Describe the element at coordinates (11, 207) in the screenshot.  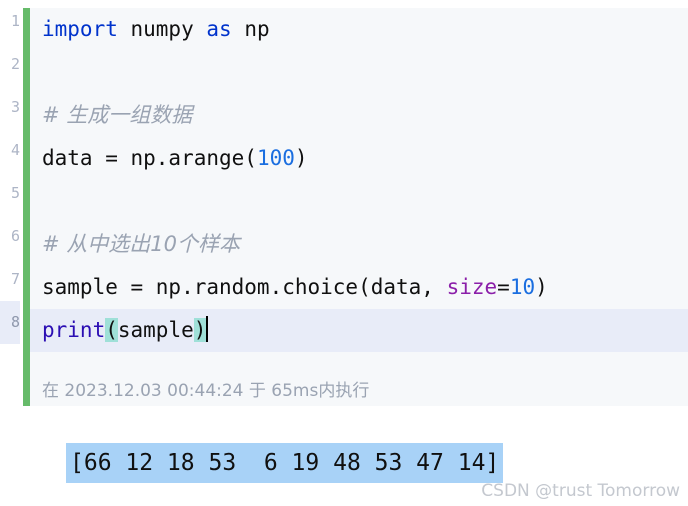
I see `line-number-gutter: 1 2 3 4 5 6 7 8` at that location.